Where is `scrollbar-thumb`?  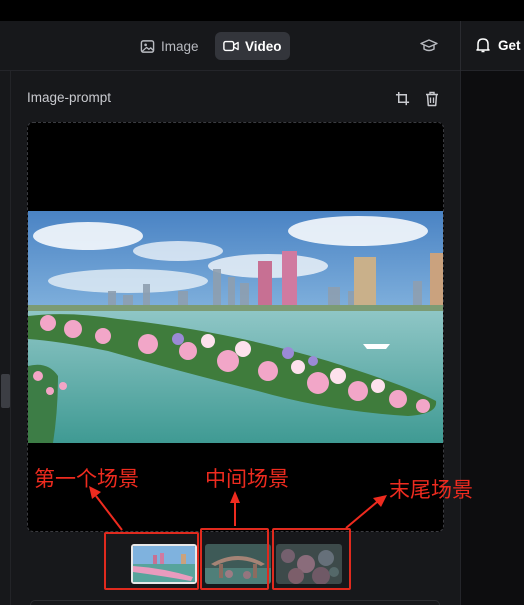
scrollbar-thumb is located at coordinates (5, 391).